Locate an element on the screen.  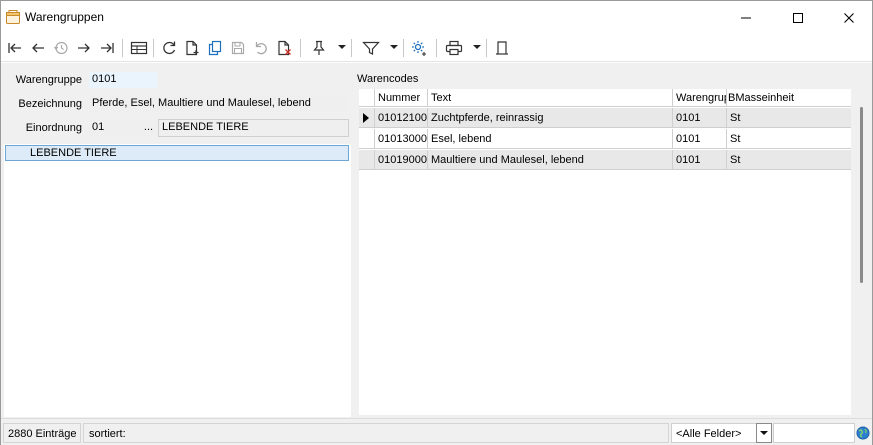
print-icon is located at coordinates (454, 48).